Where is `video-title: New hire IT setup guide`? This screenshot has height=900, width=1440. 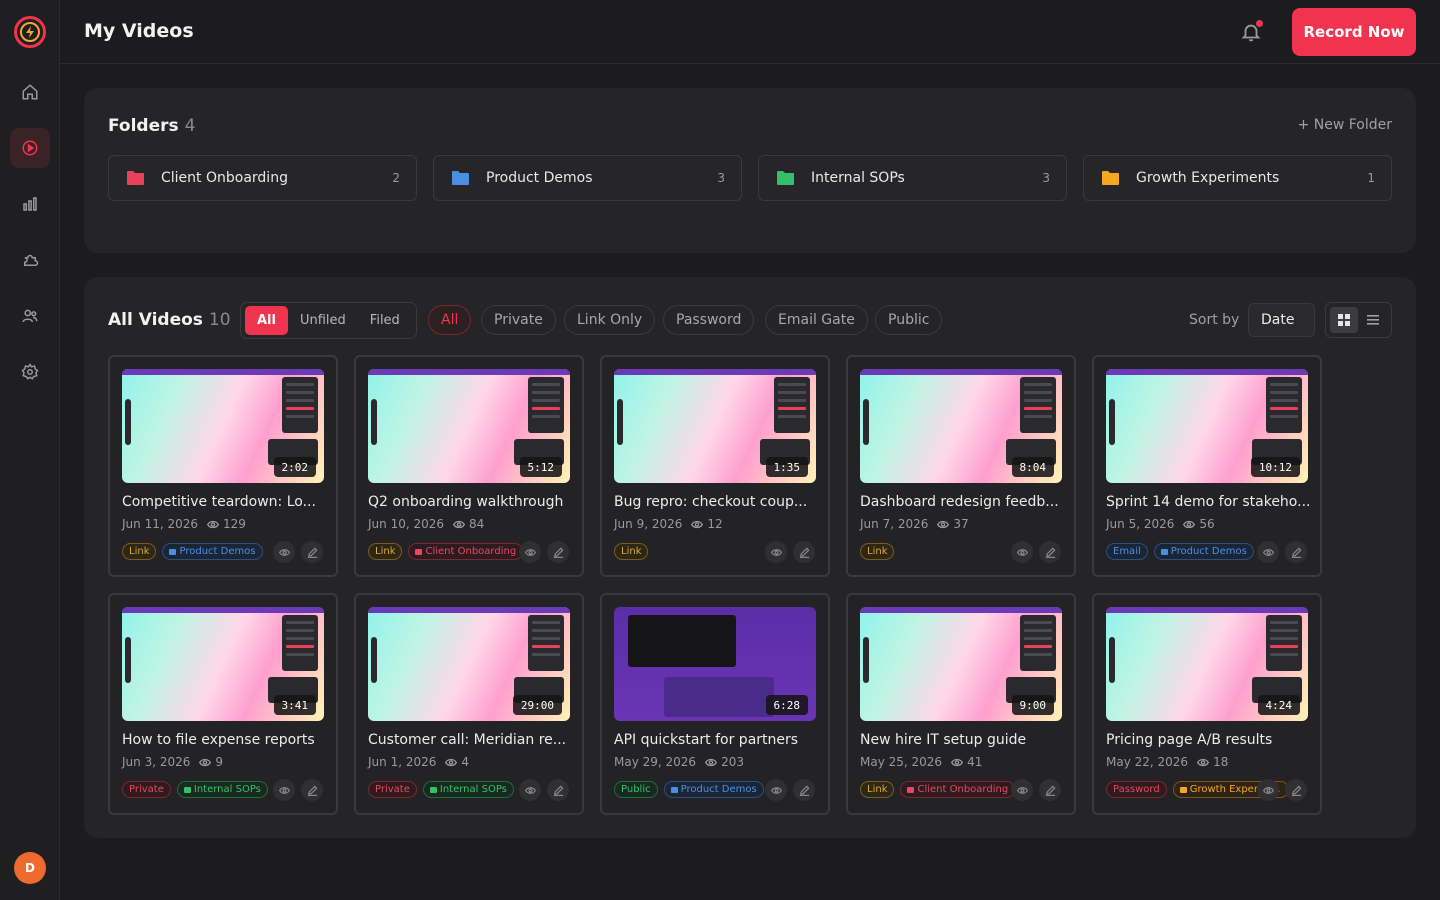 video-title: New hire IT setup guide is located at coordinates (963, 740).